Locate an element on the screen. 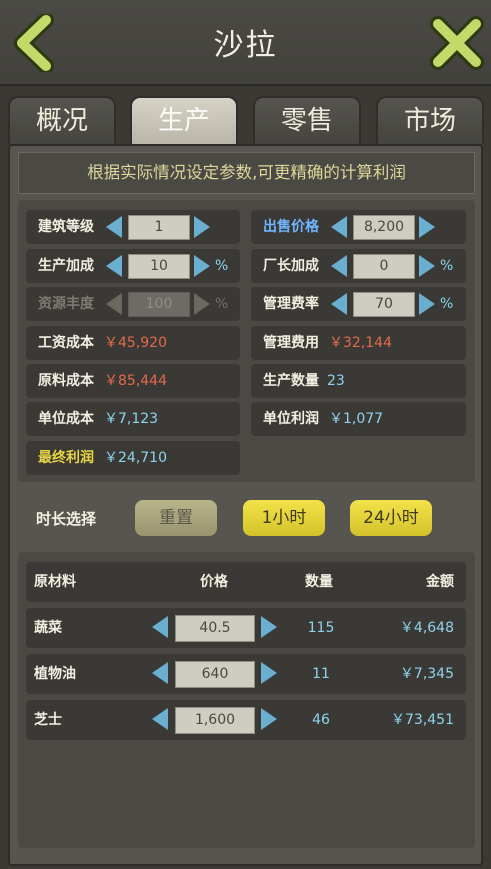 The height and width of the screenshot is (869, 491). unit-profit-value: ￥1,077 is located at coordinates (356, 419).